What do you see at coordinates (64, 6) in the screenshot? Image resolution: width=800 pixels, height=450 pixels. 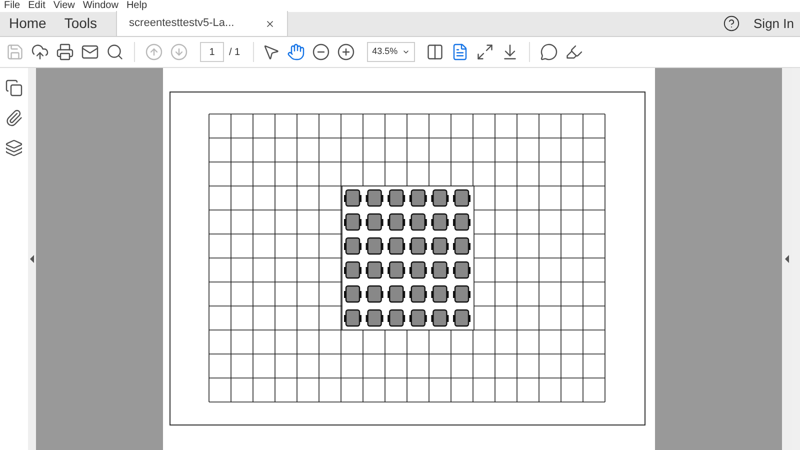 I see `menu-item: View` at bounding box center [64, 6].